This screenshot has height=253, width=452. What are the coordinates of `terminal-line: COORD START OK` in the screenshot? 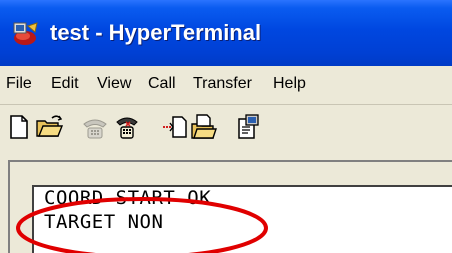 It's located at (128, 198).